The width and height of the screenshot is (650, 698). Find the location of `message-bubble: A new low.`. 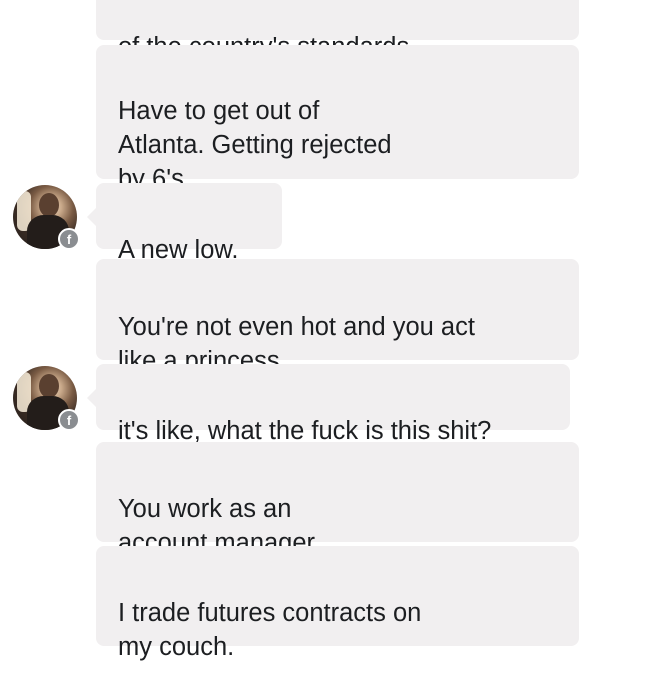

message-bubble: A new low. is located at coordinates (189, 223).